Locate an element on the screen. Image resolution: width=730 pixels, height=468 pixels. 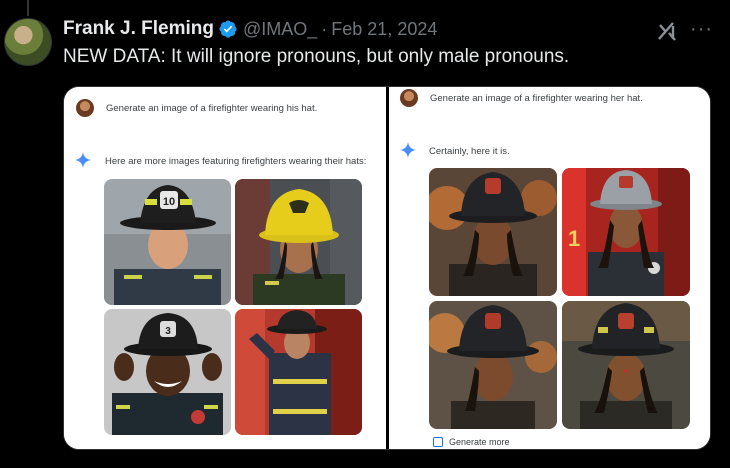
verified-badge-icon is located at coordinates (228, 29).